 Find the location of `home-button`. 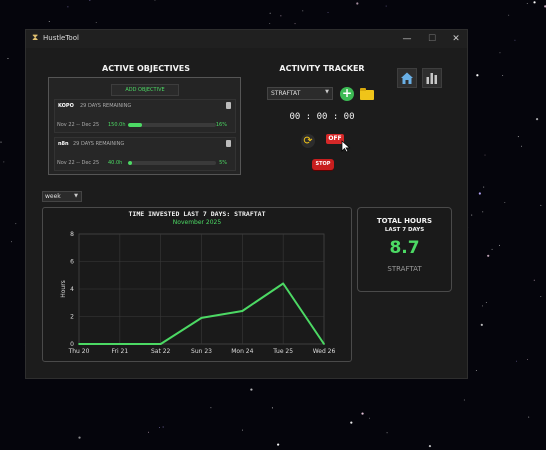

home-button is located at coordinates (407, 78).